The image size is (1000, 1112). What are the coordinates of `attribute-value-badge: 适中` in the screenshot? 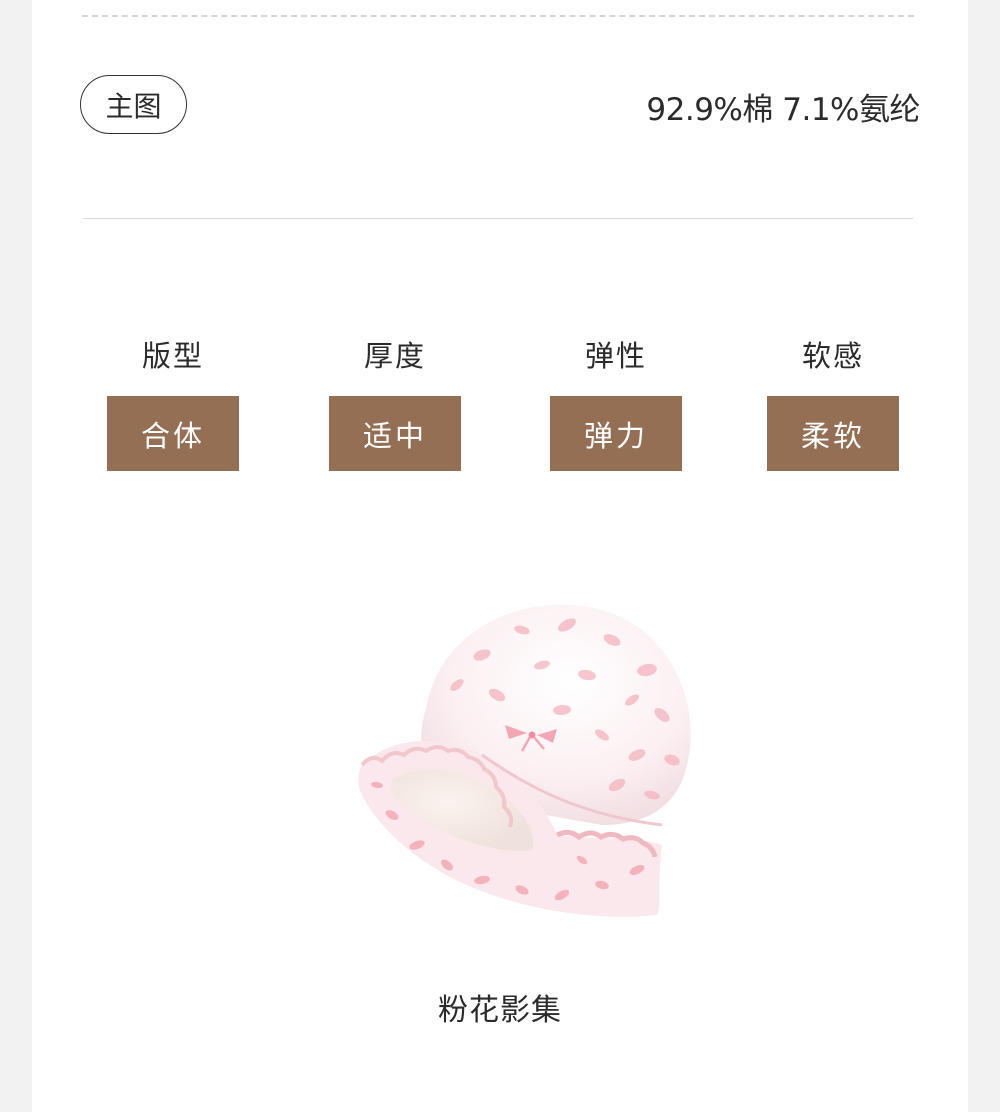 It's located at (395, 433).